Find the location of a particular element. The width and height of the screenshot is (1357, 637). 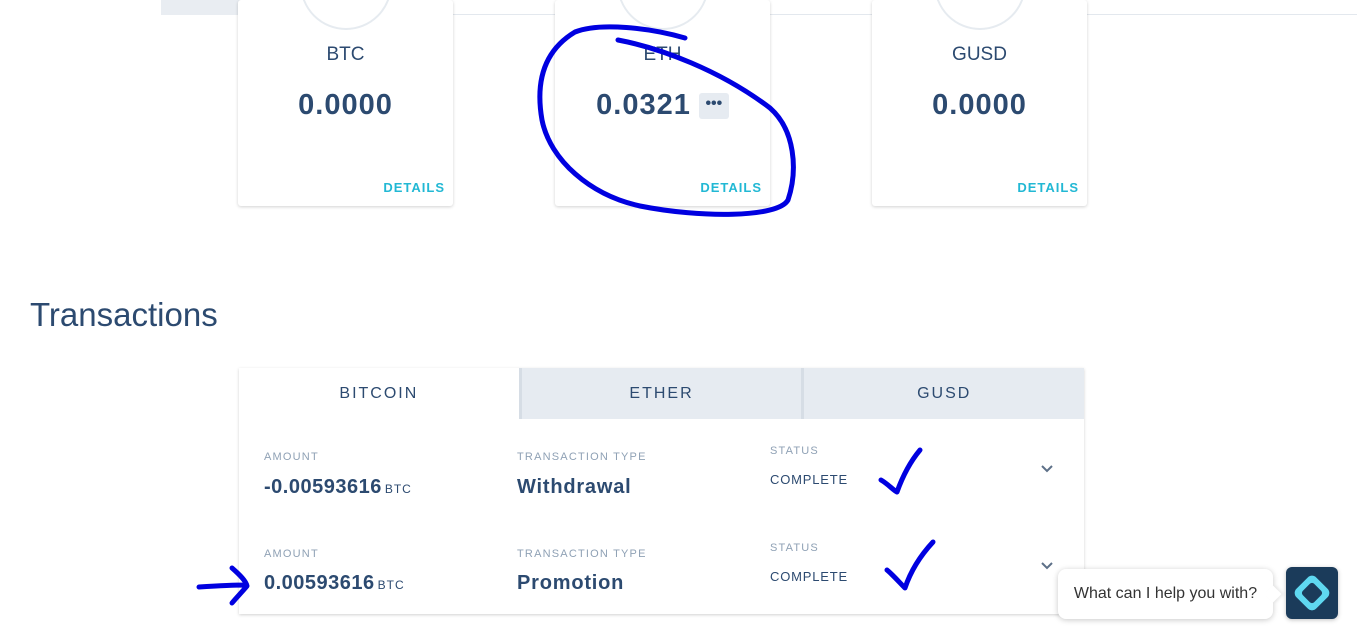

more-horizontal-icon: ••• is located at coordinates (713, 106).